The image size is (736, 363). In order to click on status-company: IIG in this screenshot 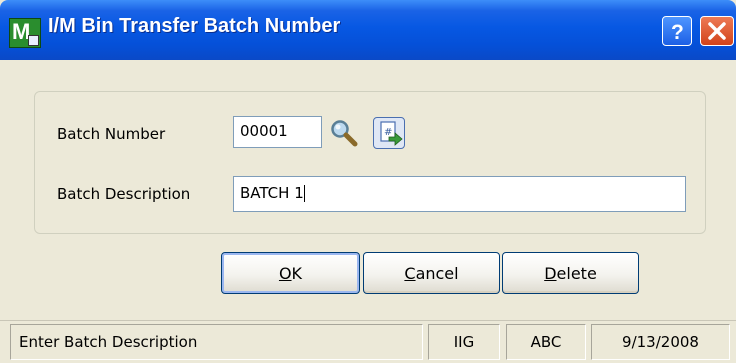, I will do `click(464, 342)`.